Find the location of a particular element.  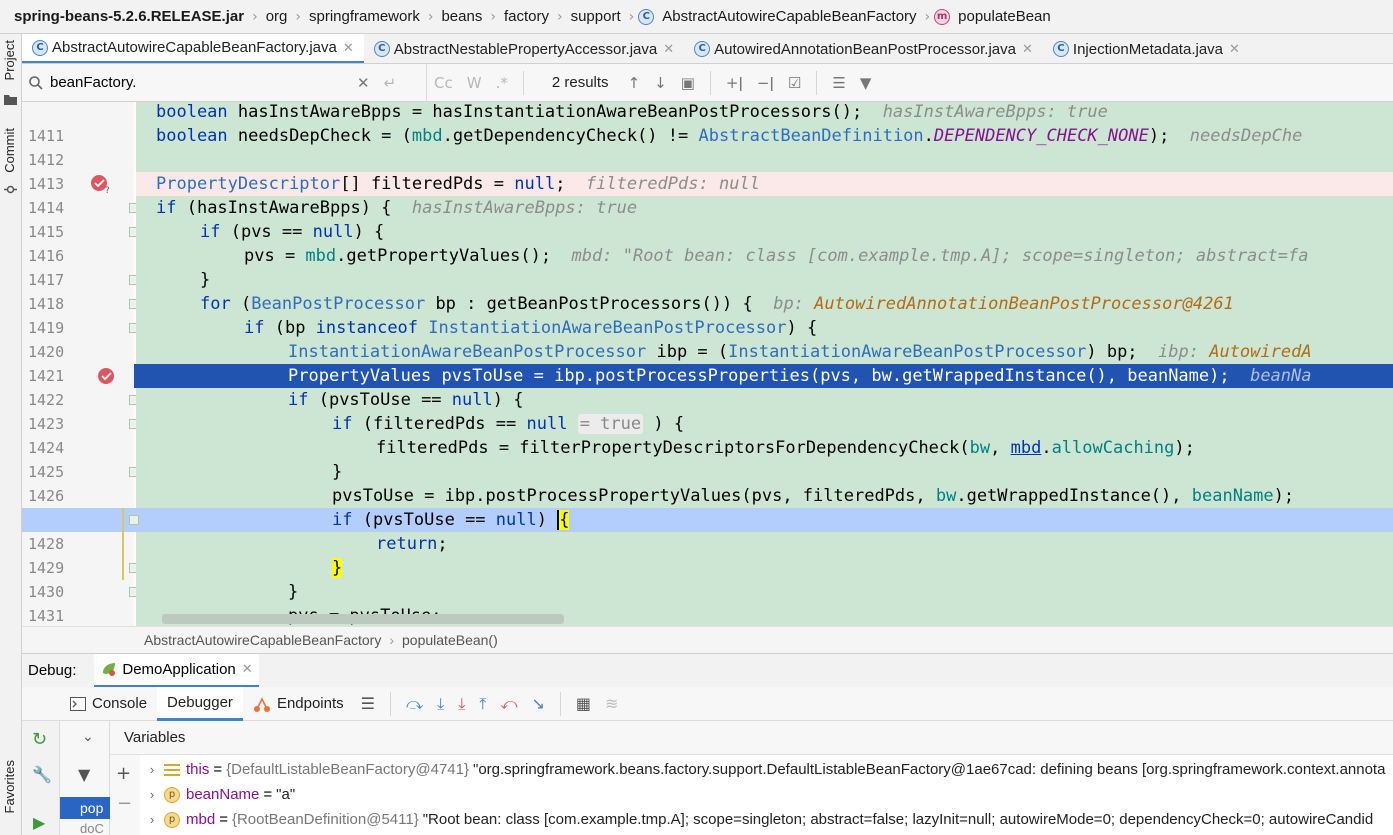

step-over-icon: ⤼ is located at coordinates (414, 704).